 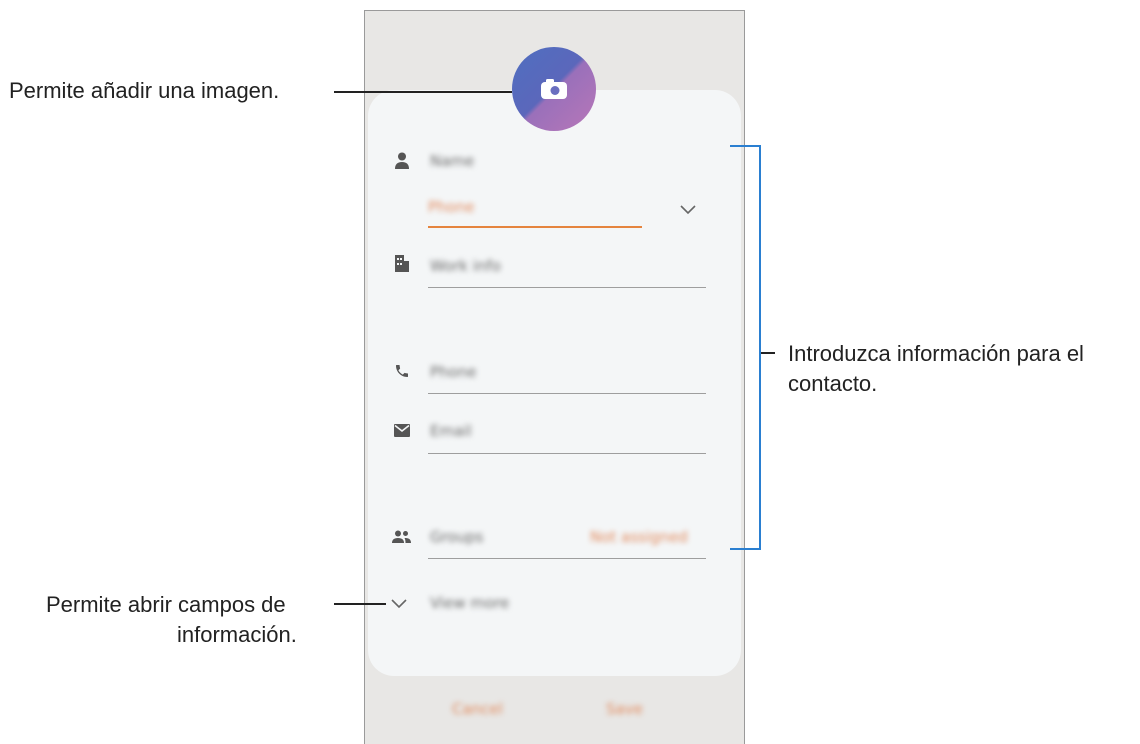 What do you see at coordinates (452, 161) in the screenshot?
I see `name-field: Name` at bounding box center [452, 161].